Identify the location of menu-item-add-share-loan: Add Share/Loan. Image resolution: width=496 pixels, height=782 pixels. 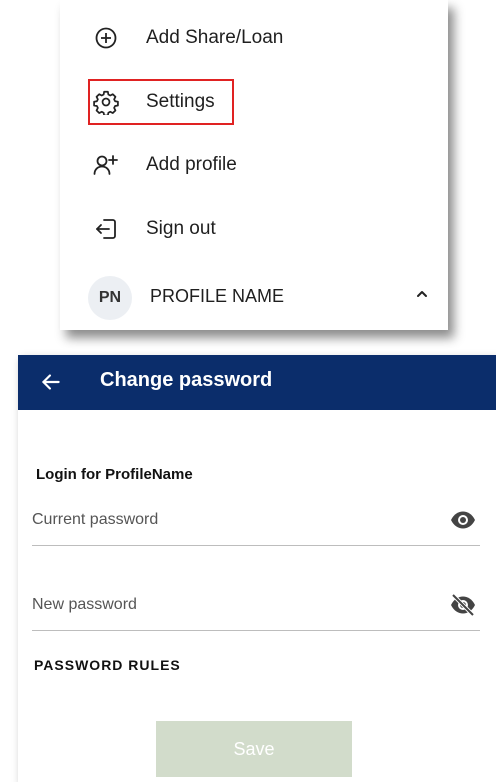
(254, 38).